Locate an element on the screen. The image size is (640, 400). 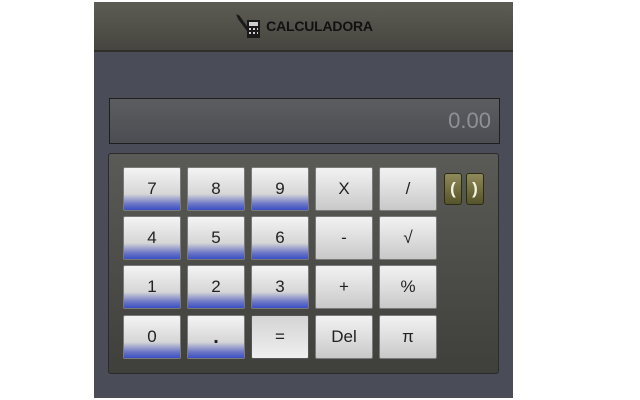
percent-label: % is located at coordinates (408, 286).